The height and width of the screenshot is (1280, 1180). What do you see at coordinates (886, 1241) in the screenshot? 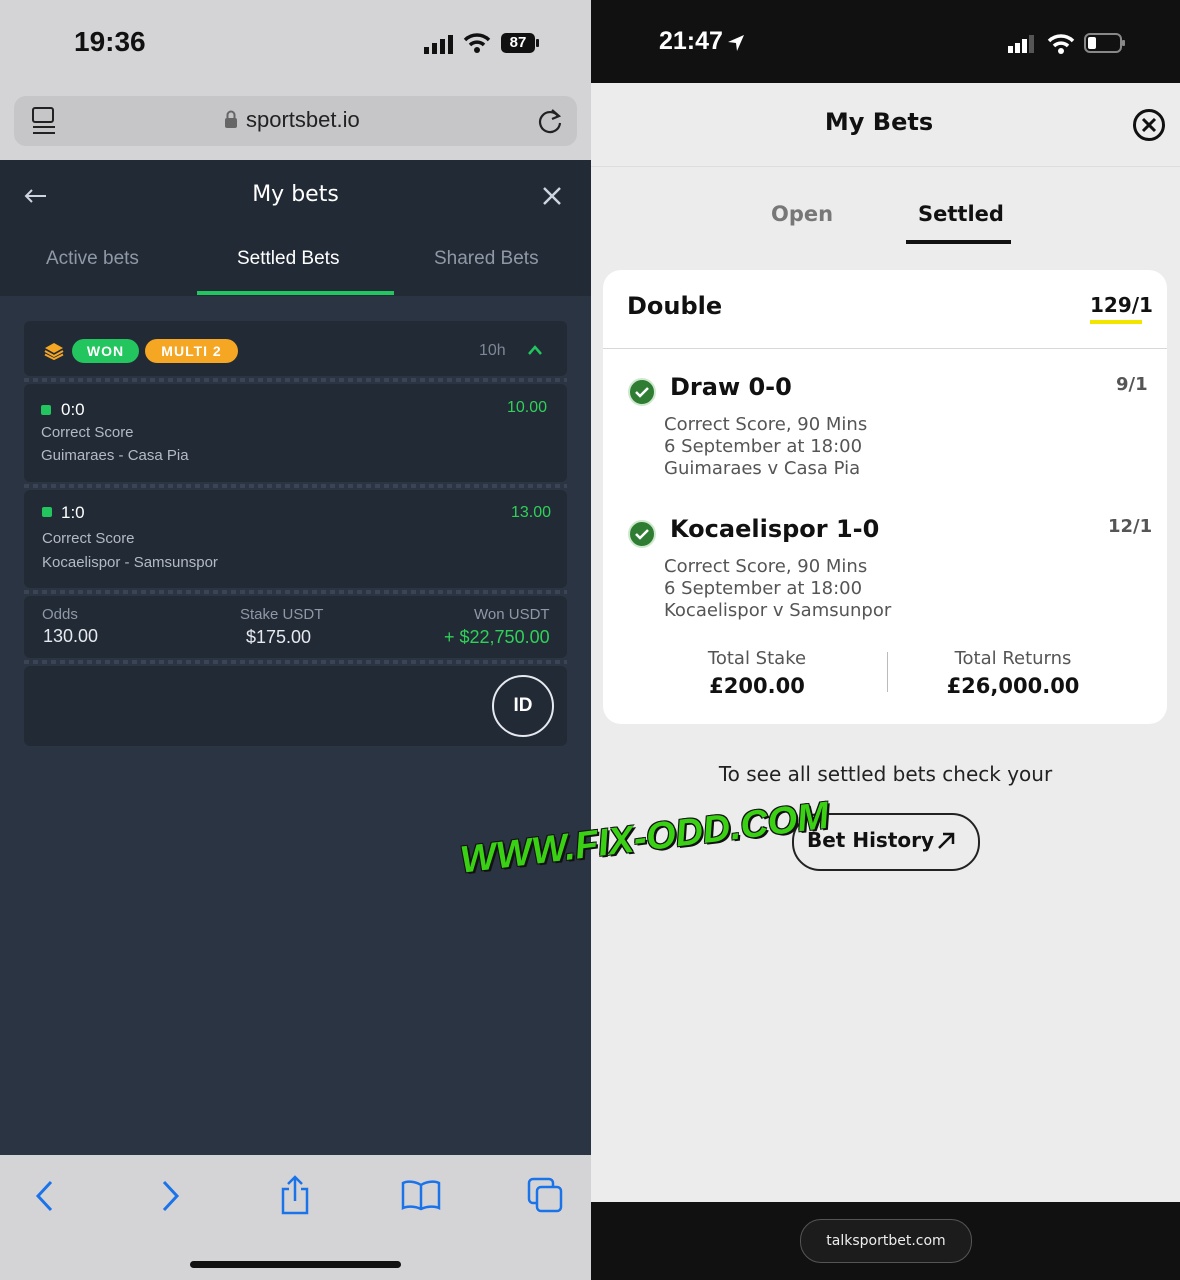
I see `site-label: talksportbet.com` at bounding box center [886, 1241].